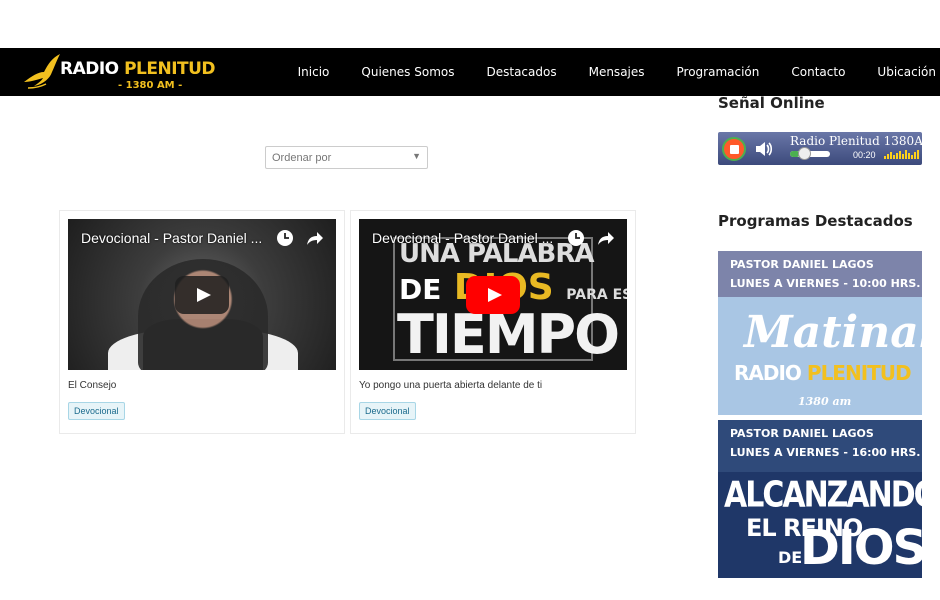  I want to click on program-title: ALCANZANDO, so click(823, 495).